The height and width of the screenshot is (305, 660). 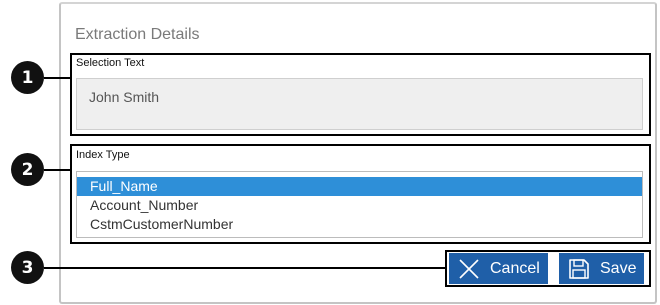 I want to click on selection-text-label: Selection Text, so click(x=110, y=63).